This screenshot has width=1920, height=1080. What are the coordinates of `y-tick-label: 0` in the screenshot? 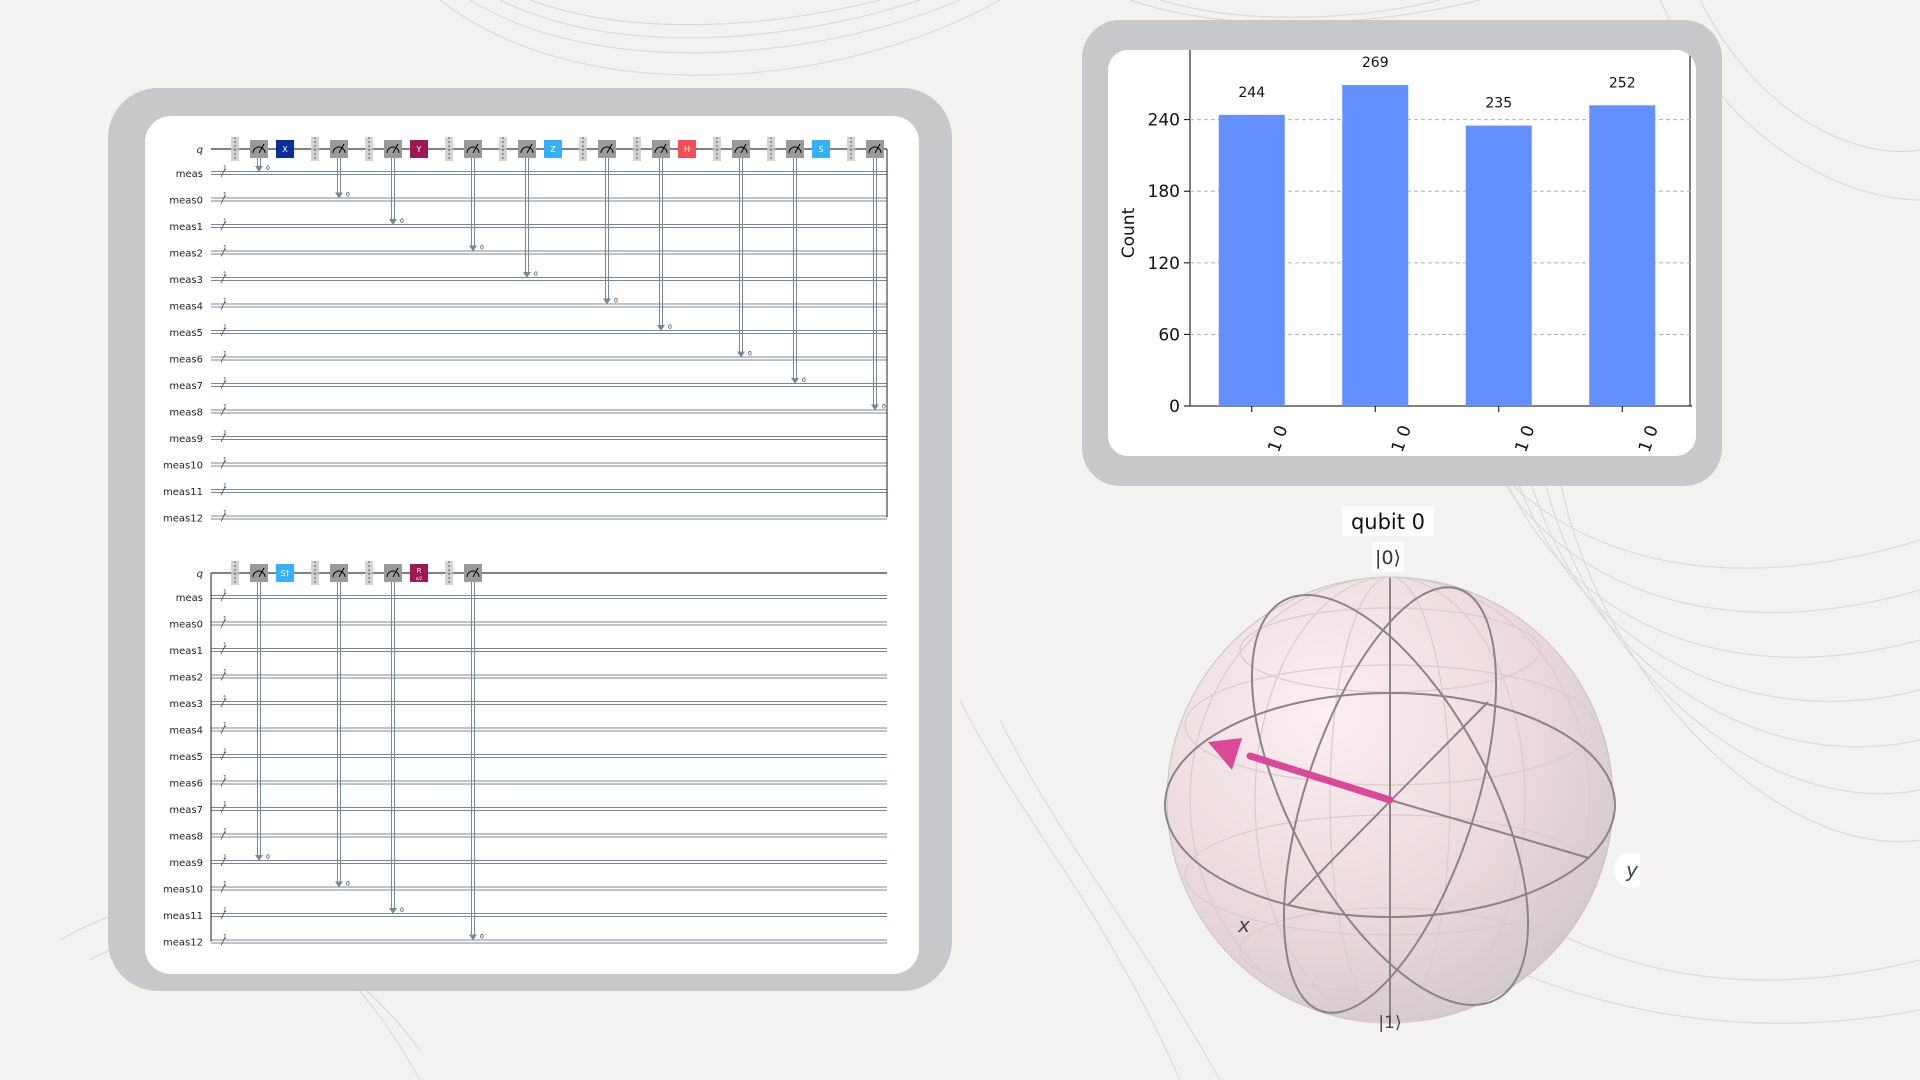 It's located at (1174, 407).